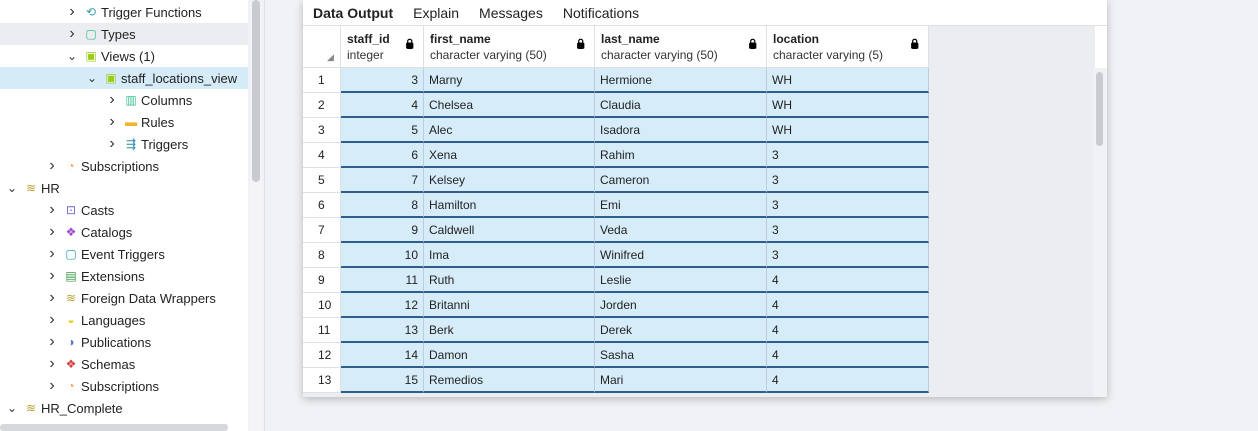  What do you see at coordinates (681, 47) in the screenshot?
I see `column-header-last_name: last_name character varying (50) 🔒` at bounding box center [681, 47].